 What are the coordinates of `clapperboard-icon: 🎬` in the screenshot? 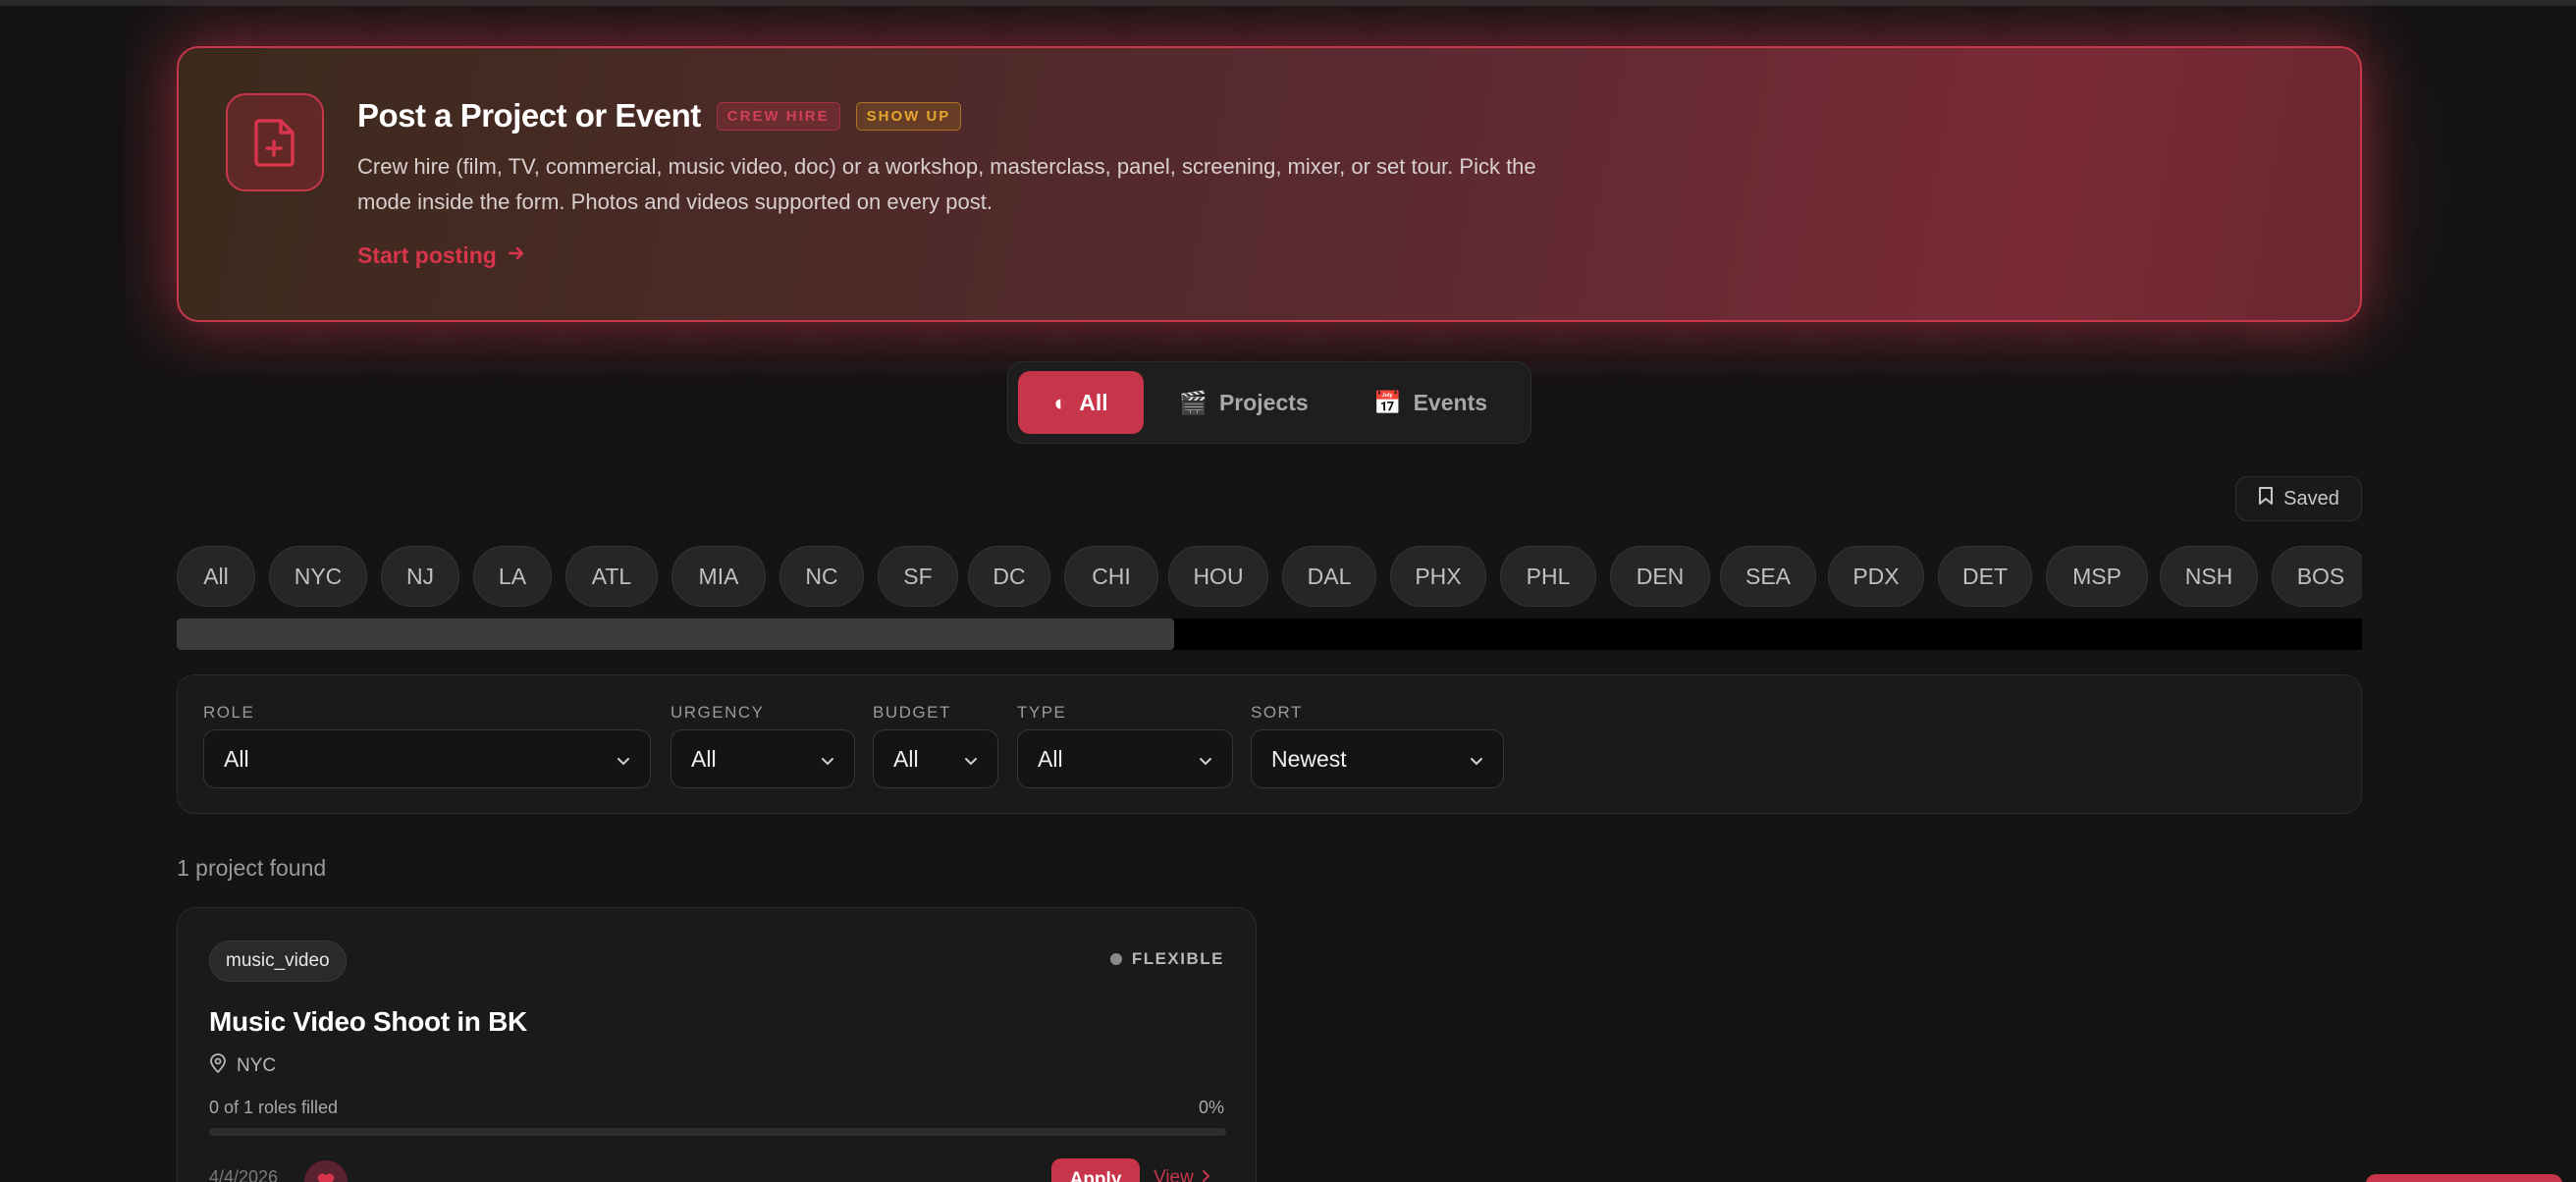 It's located at (1193, 402).